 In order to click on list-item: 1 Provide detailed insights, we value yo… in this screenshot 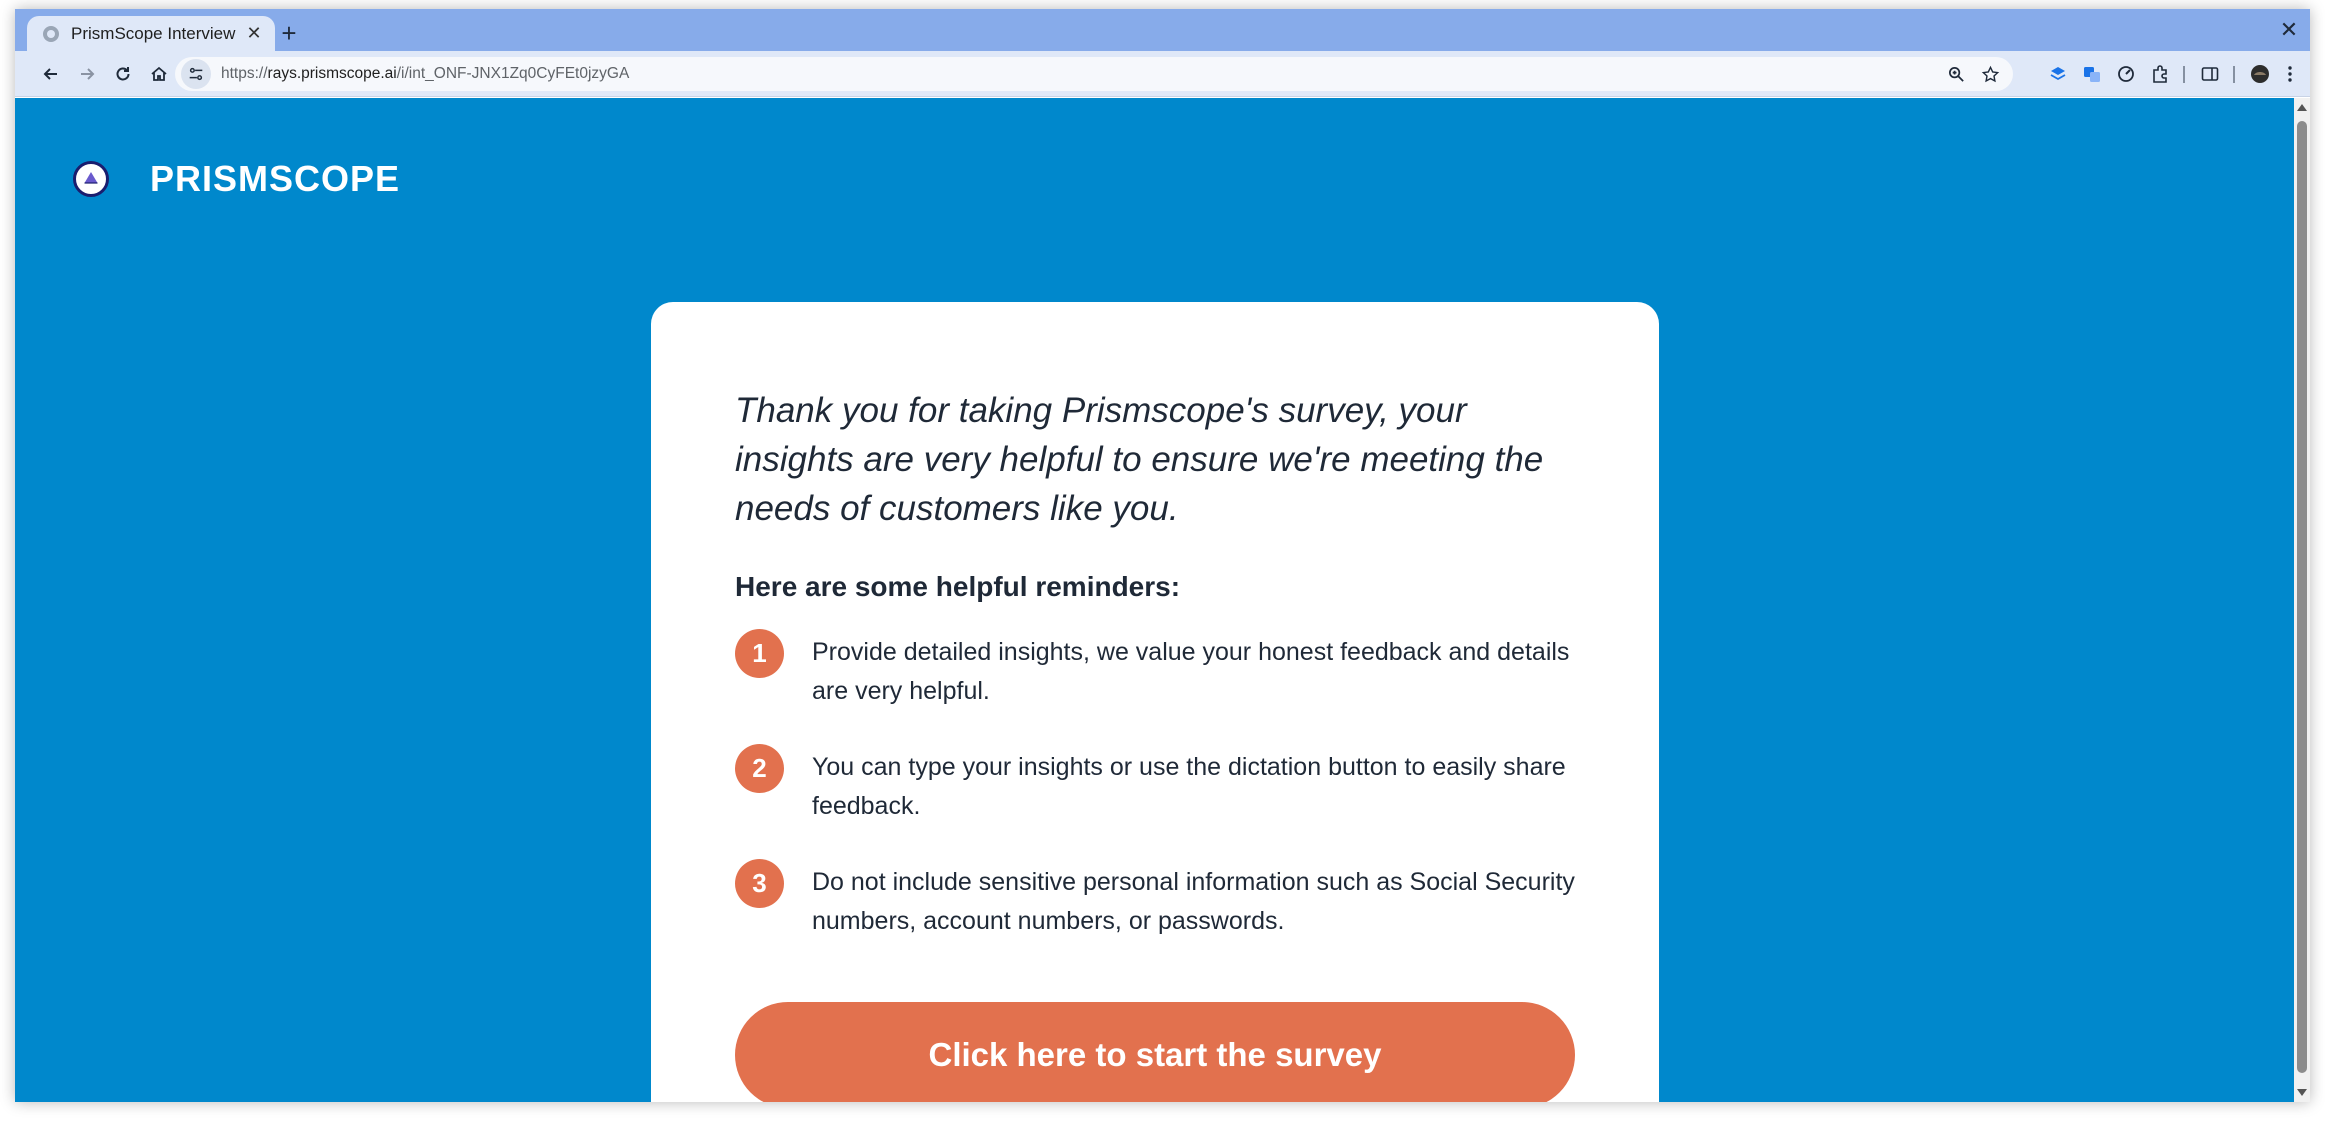, I will do `click(1155, 670)`.